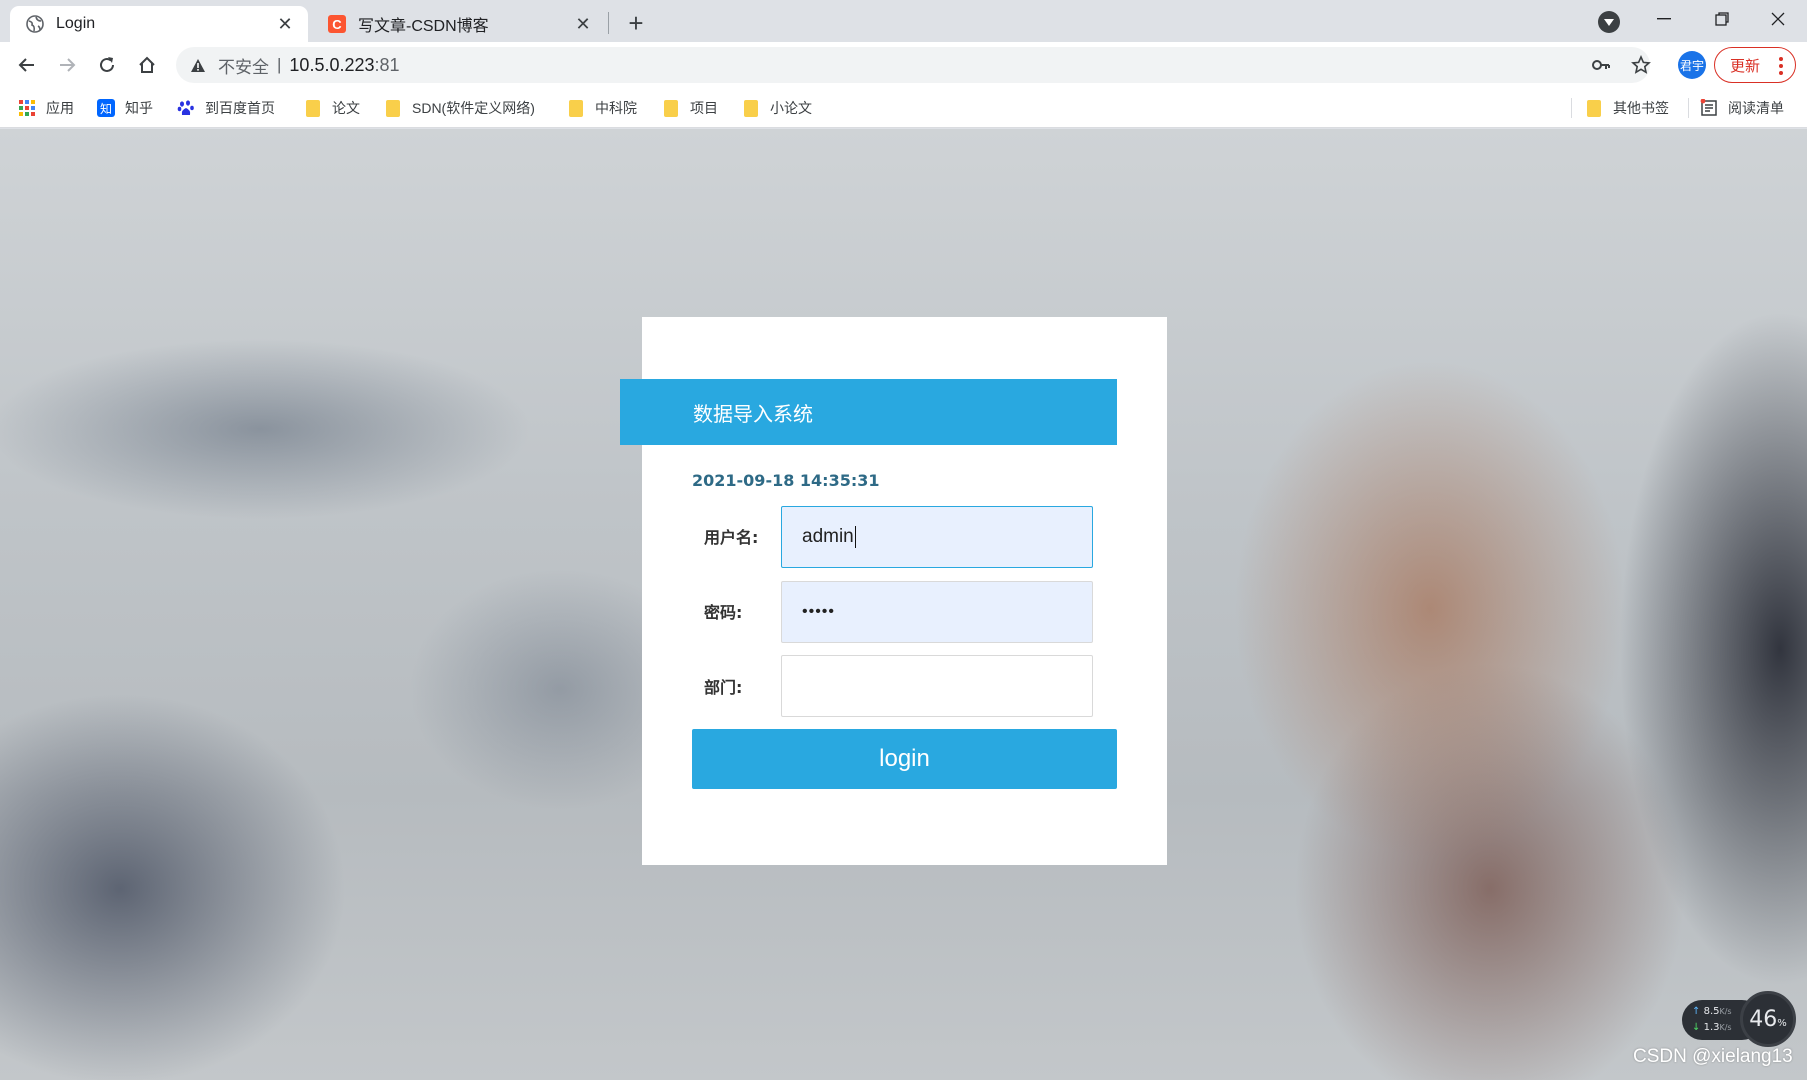 Image resolution: width=1807 pixels, height=1080 pixels. I want to click on new-tab-plus-icon: +, so click(636, 23).